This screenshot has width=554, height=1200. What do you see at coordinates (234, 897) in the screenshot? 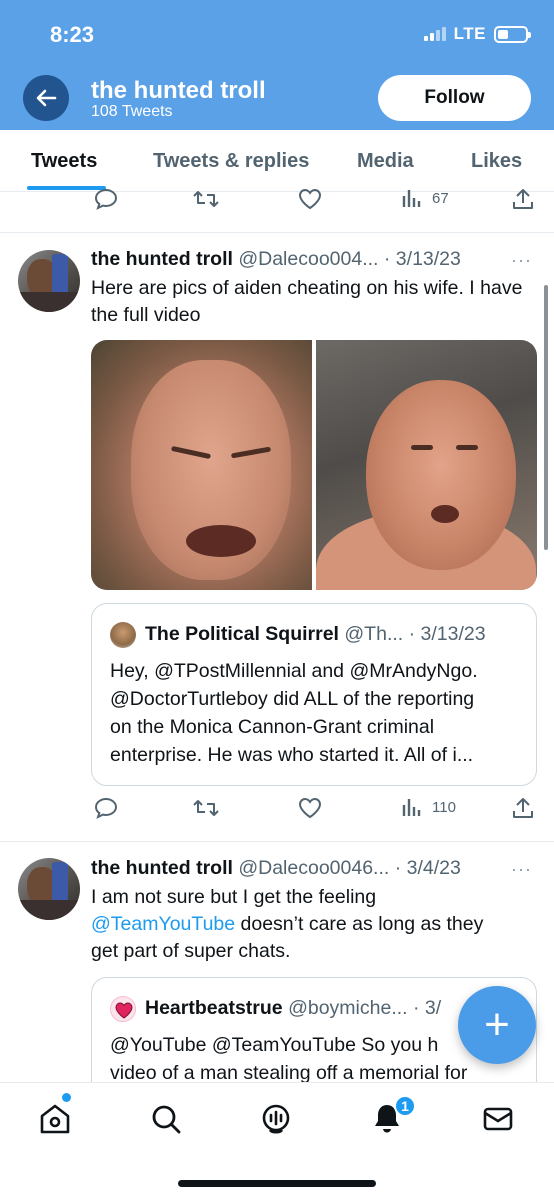
I see `tweet-text-line: I am not sure but I get the feeling` at bounding box center [234, 897].